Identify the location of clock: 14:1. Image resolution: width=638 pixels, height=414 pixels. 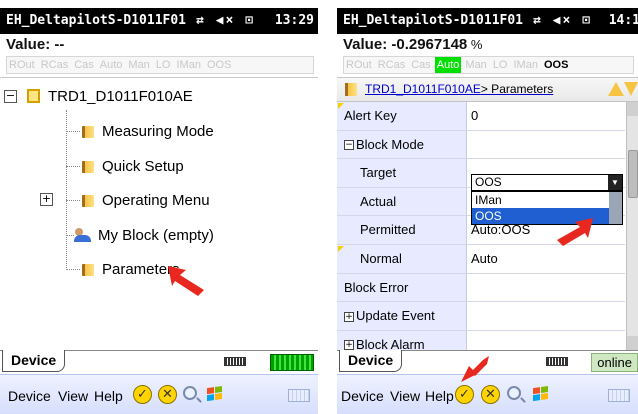
(623, 21).